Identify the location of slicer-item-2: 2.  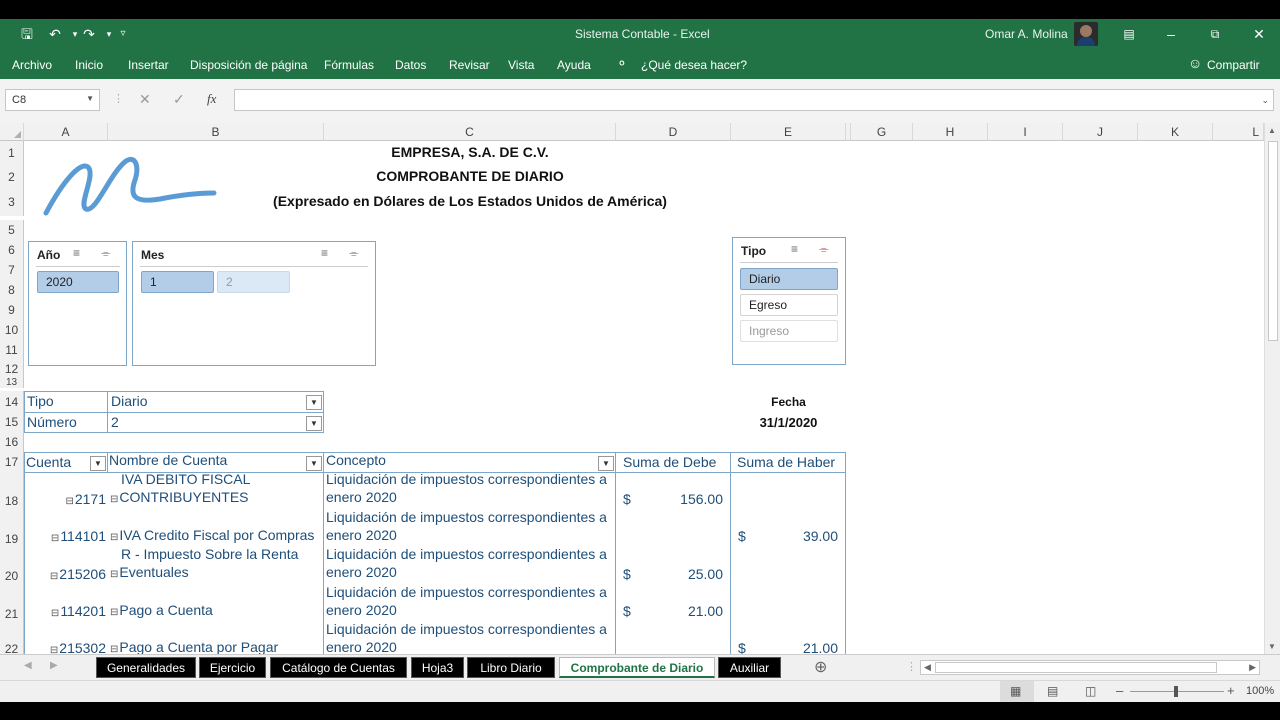
(253, 282).